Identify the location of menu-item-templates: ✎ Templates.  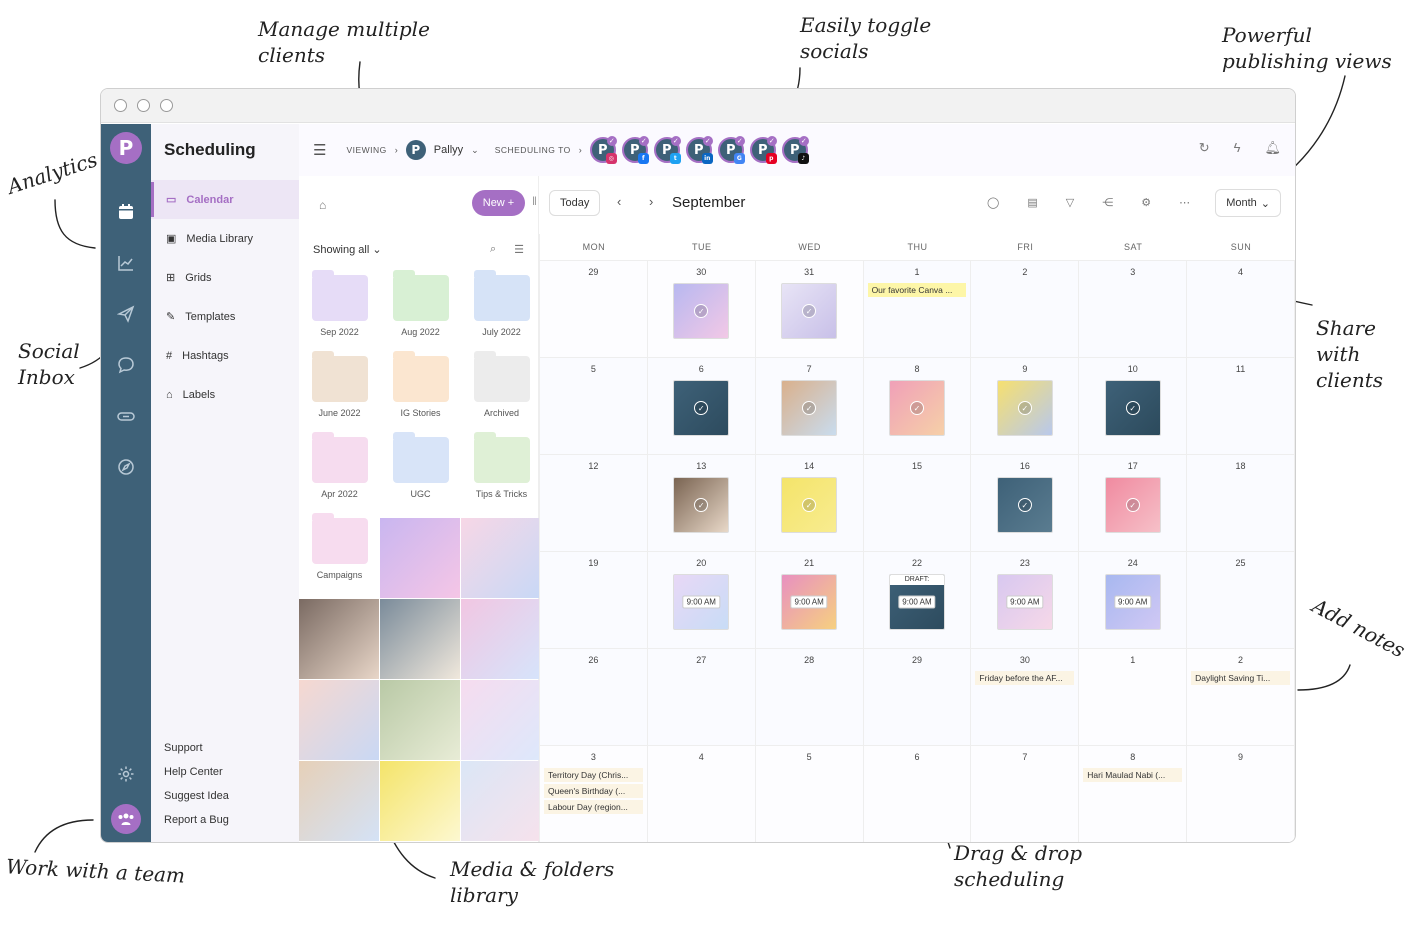
(225, 316).